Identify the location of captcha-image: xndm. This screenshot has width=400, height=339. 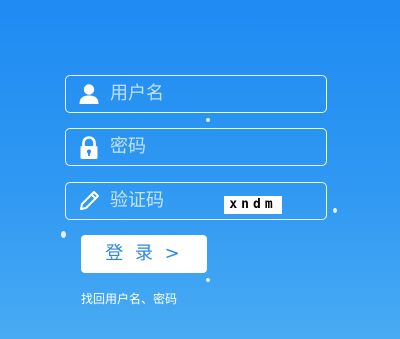
(253, 205).